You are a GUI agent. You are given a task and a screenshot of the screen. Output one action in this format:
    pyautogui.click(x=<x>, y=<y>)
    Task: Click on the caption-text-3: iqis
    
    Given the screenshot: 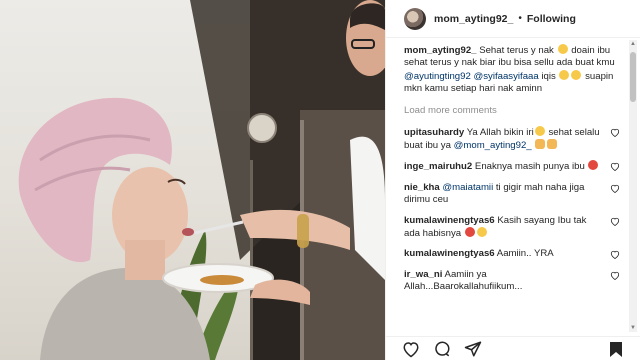 What is the action you would take?
    pyautogui.click(x=548, y=76)
    